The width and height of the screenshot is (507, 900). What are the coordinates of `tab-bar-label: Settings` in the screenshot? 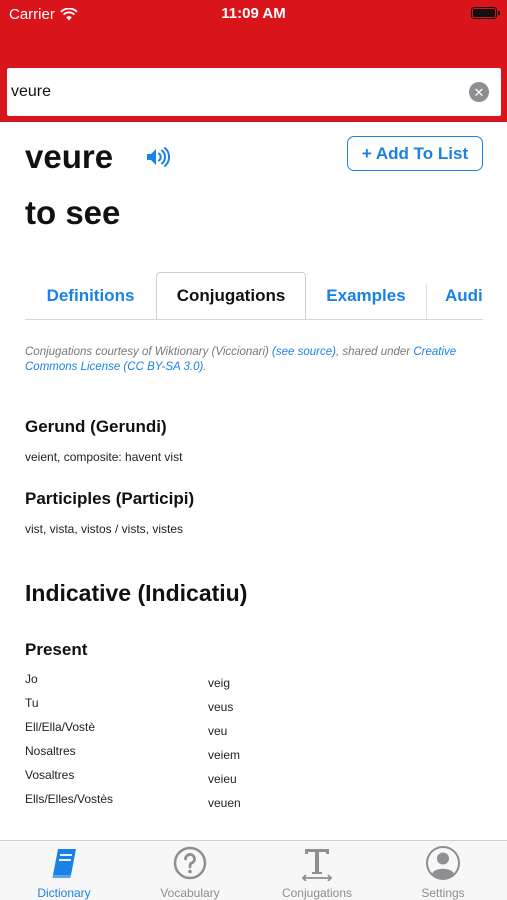 It's located at (443, 893).